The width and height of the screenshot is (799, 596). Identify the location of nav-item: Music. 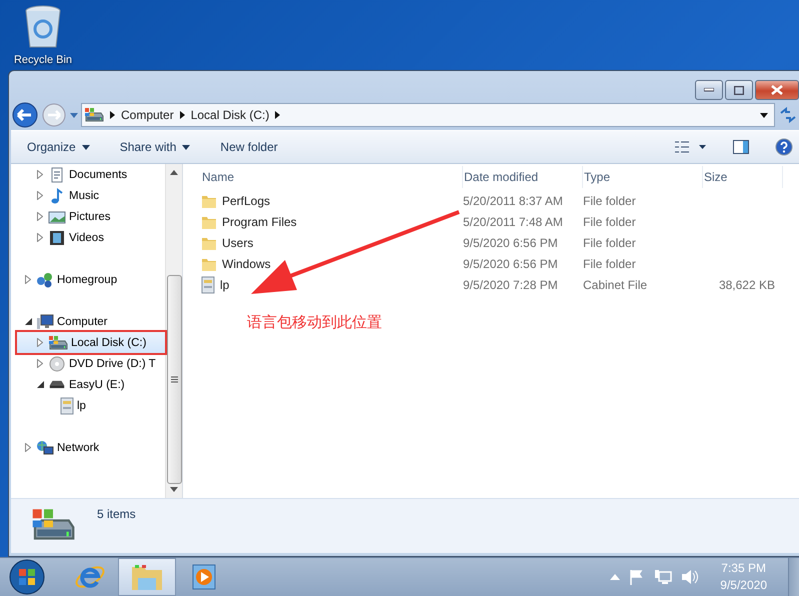
(91, 195).